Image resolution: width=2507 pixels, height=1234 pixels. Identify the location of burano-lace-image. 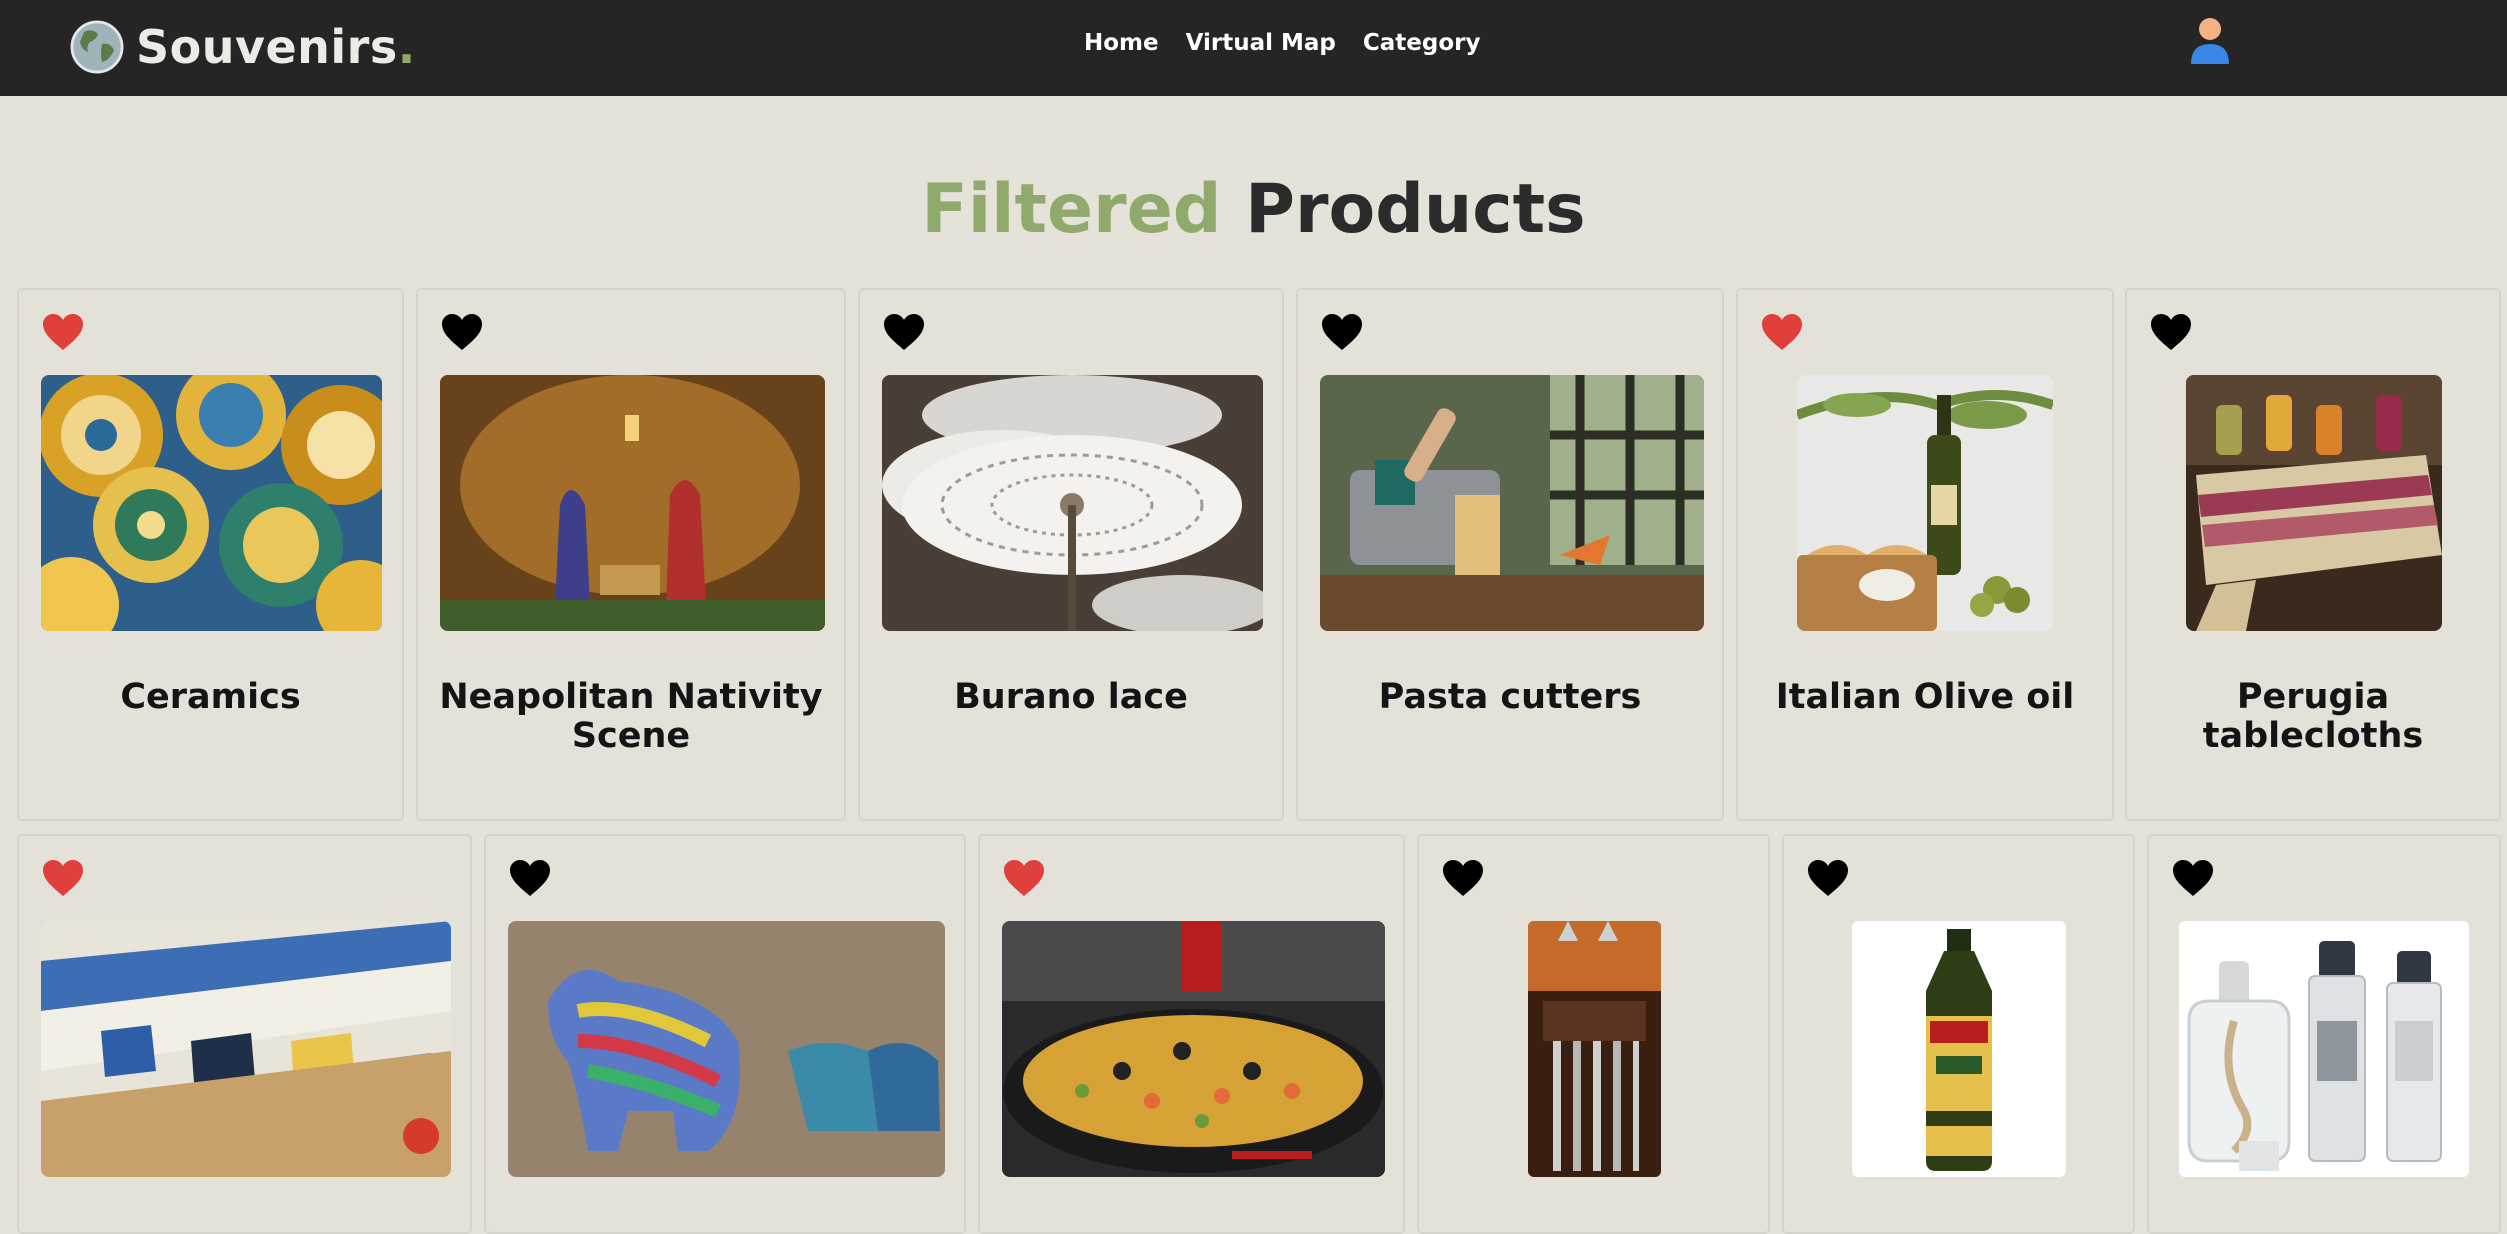
(1072, 503).